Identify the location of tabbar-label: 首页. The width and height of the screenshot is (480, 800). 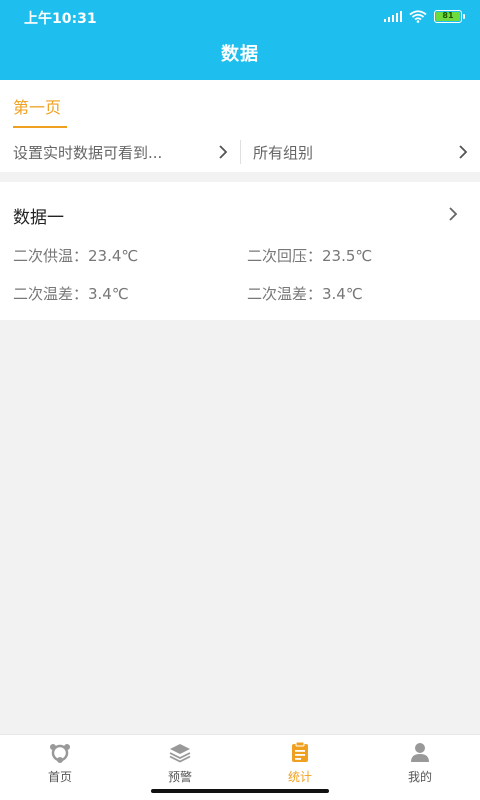
(59, 777).